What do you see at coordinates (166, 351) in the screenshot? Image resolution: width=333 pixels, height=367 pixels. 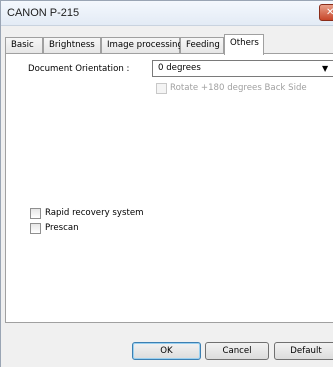 I see `ok-button: OK` at bounding box center [166, 351].